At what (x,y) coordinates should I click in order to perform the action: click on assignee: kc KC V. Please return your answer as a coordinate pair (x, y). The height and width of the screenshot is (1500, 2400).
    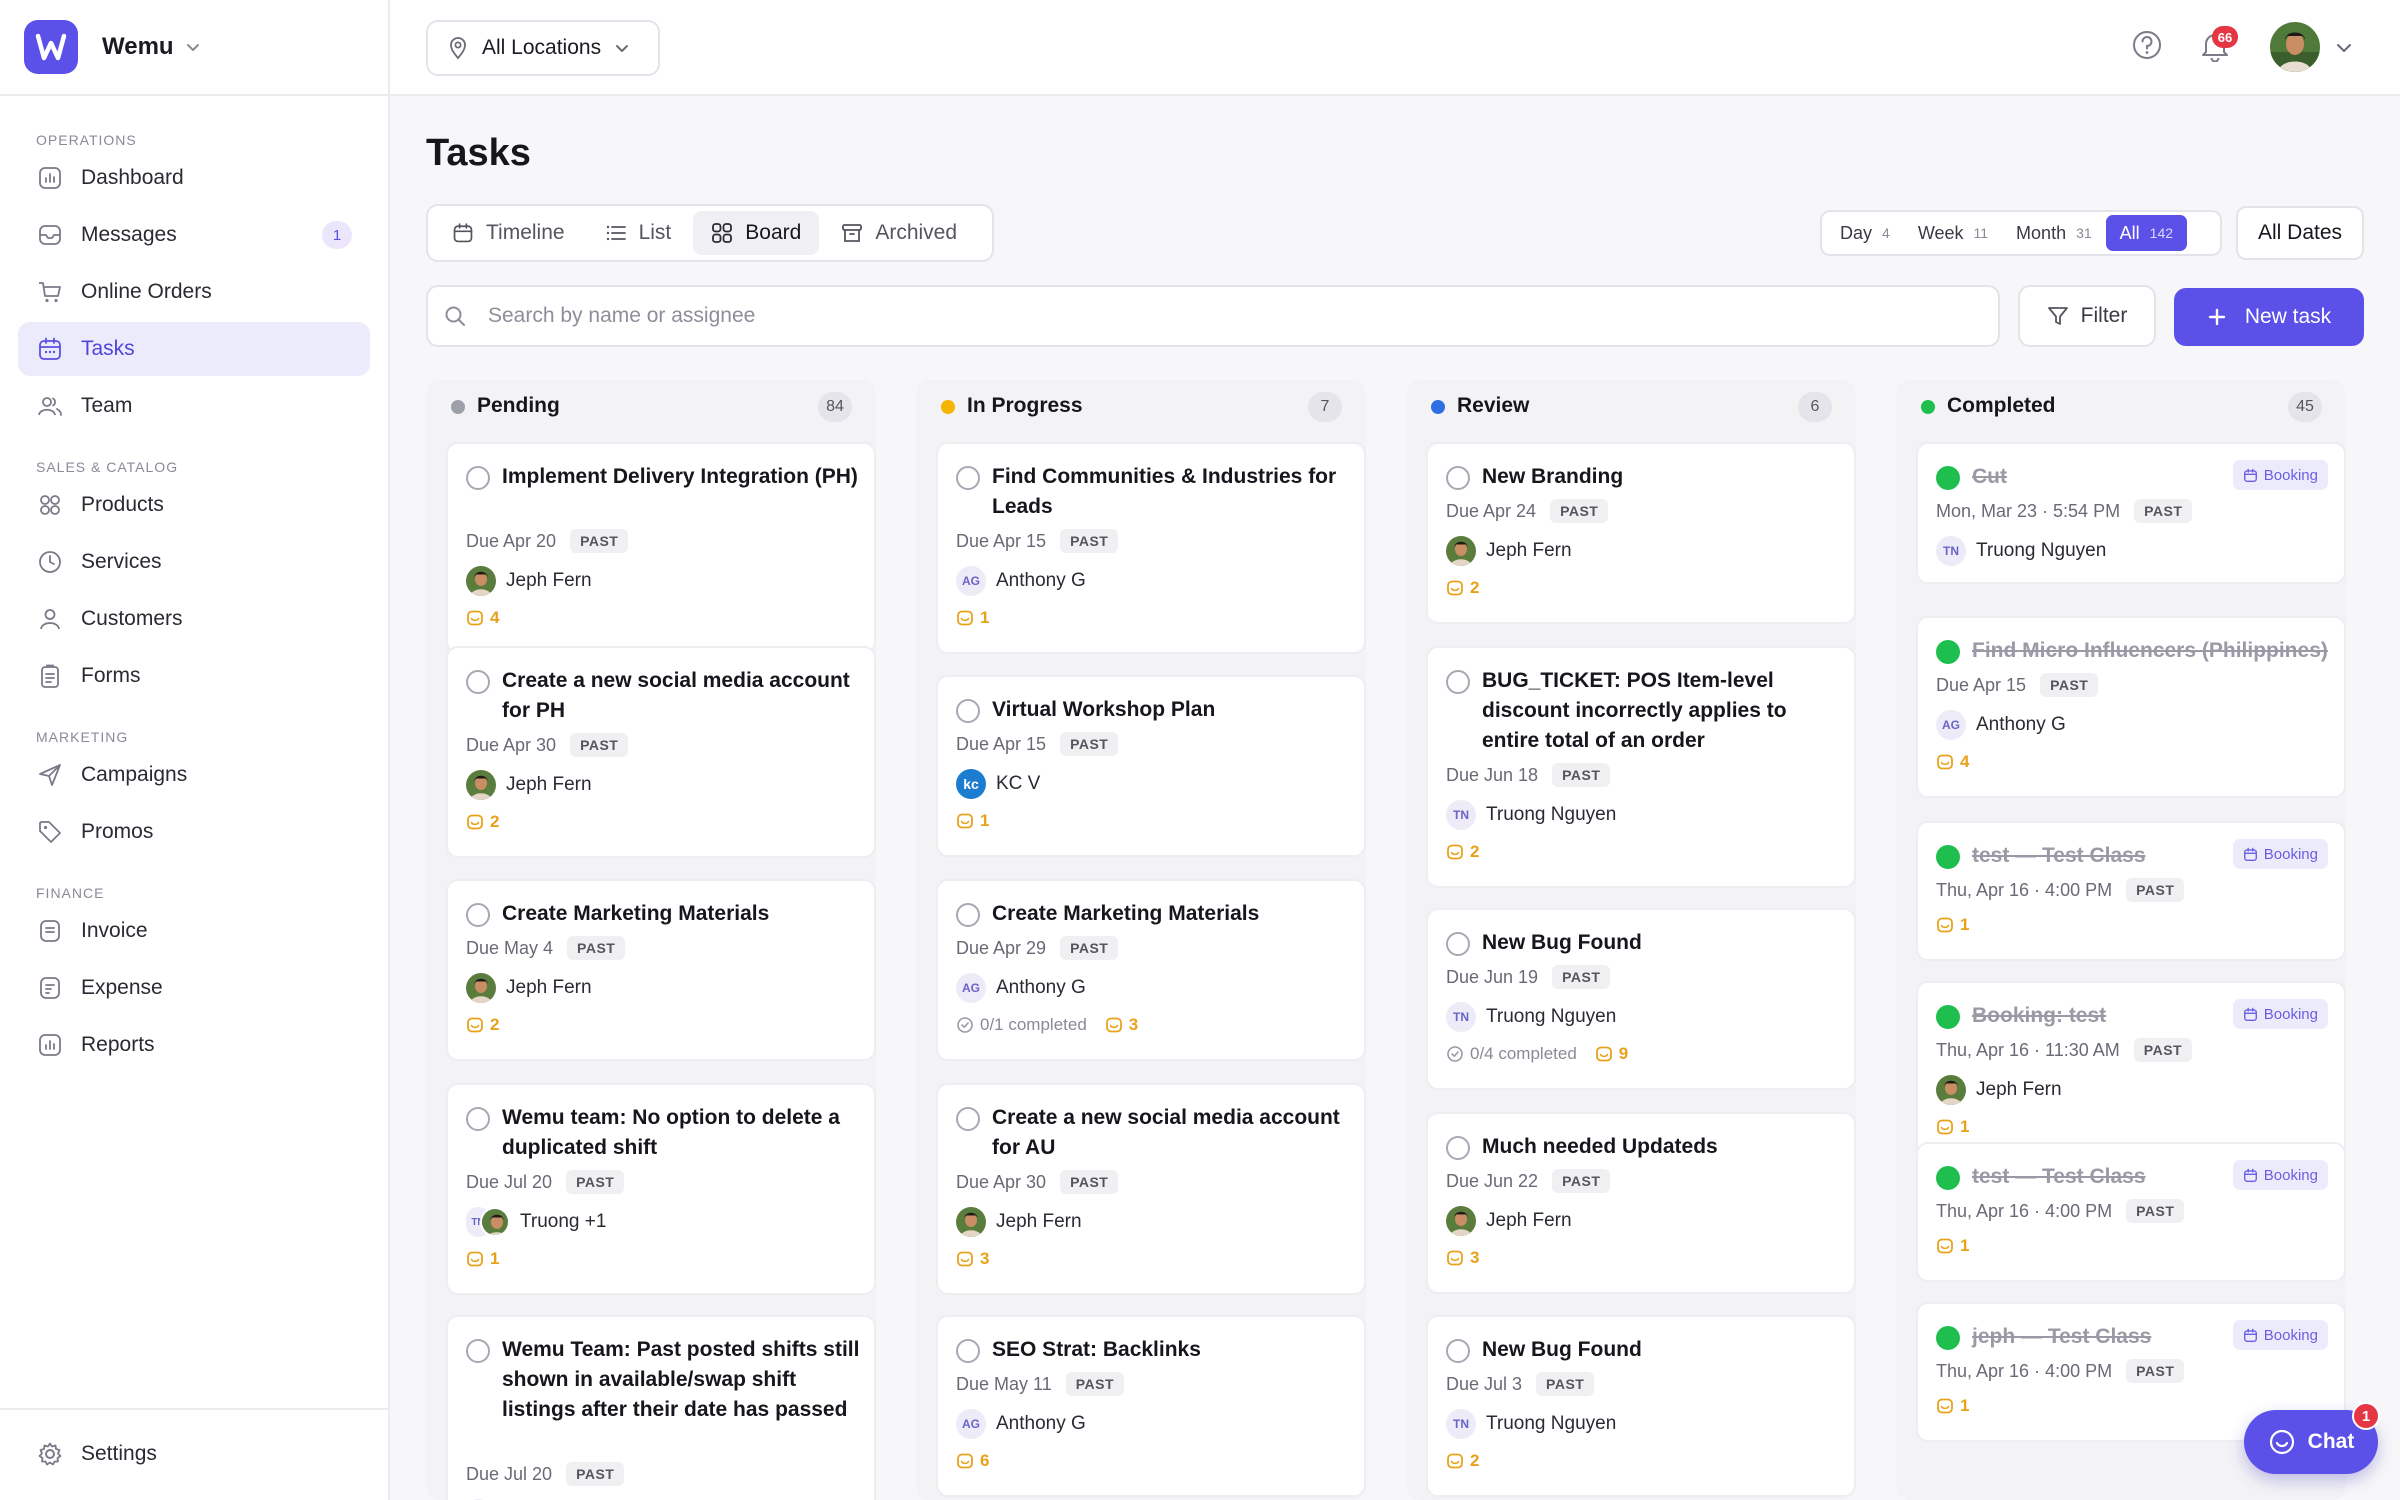
    Looking at the image, I should click on (998, 784).